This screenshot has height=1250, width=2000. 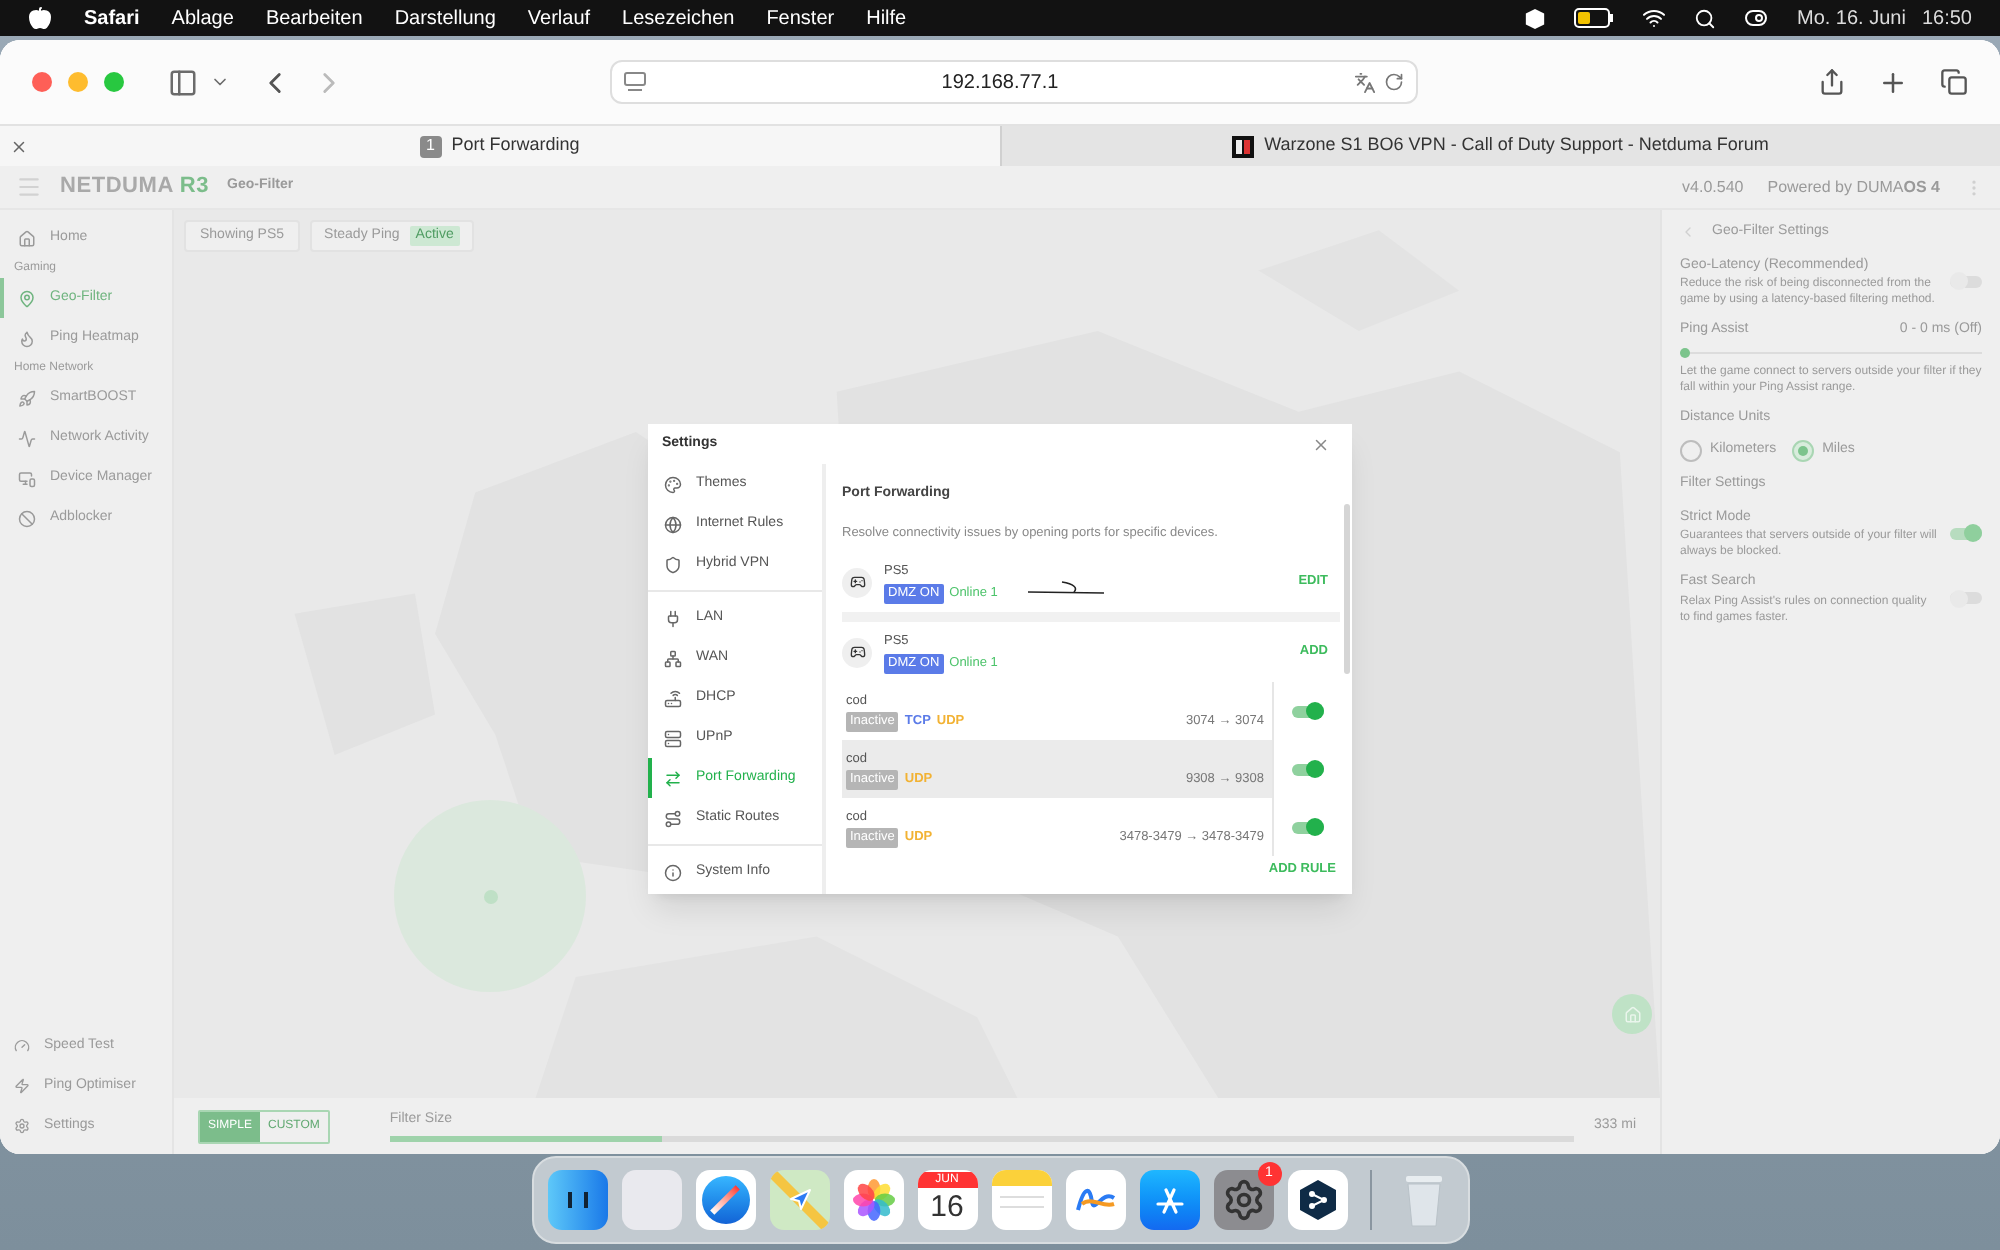 What do you see at coordinates (112, 18) in the screenshot?
I see `menu-app-name: Safari` at bounding box center [112, 18].